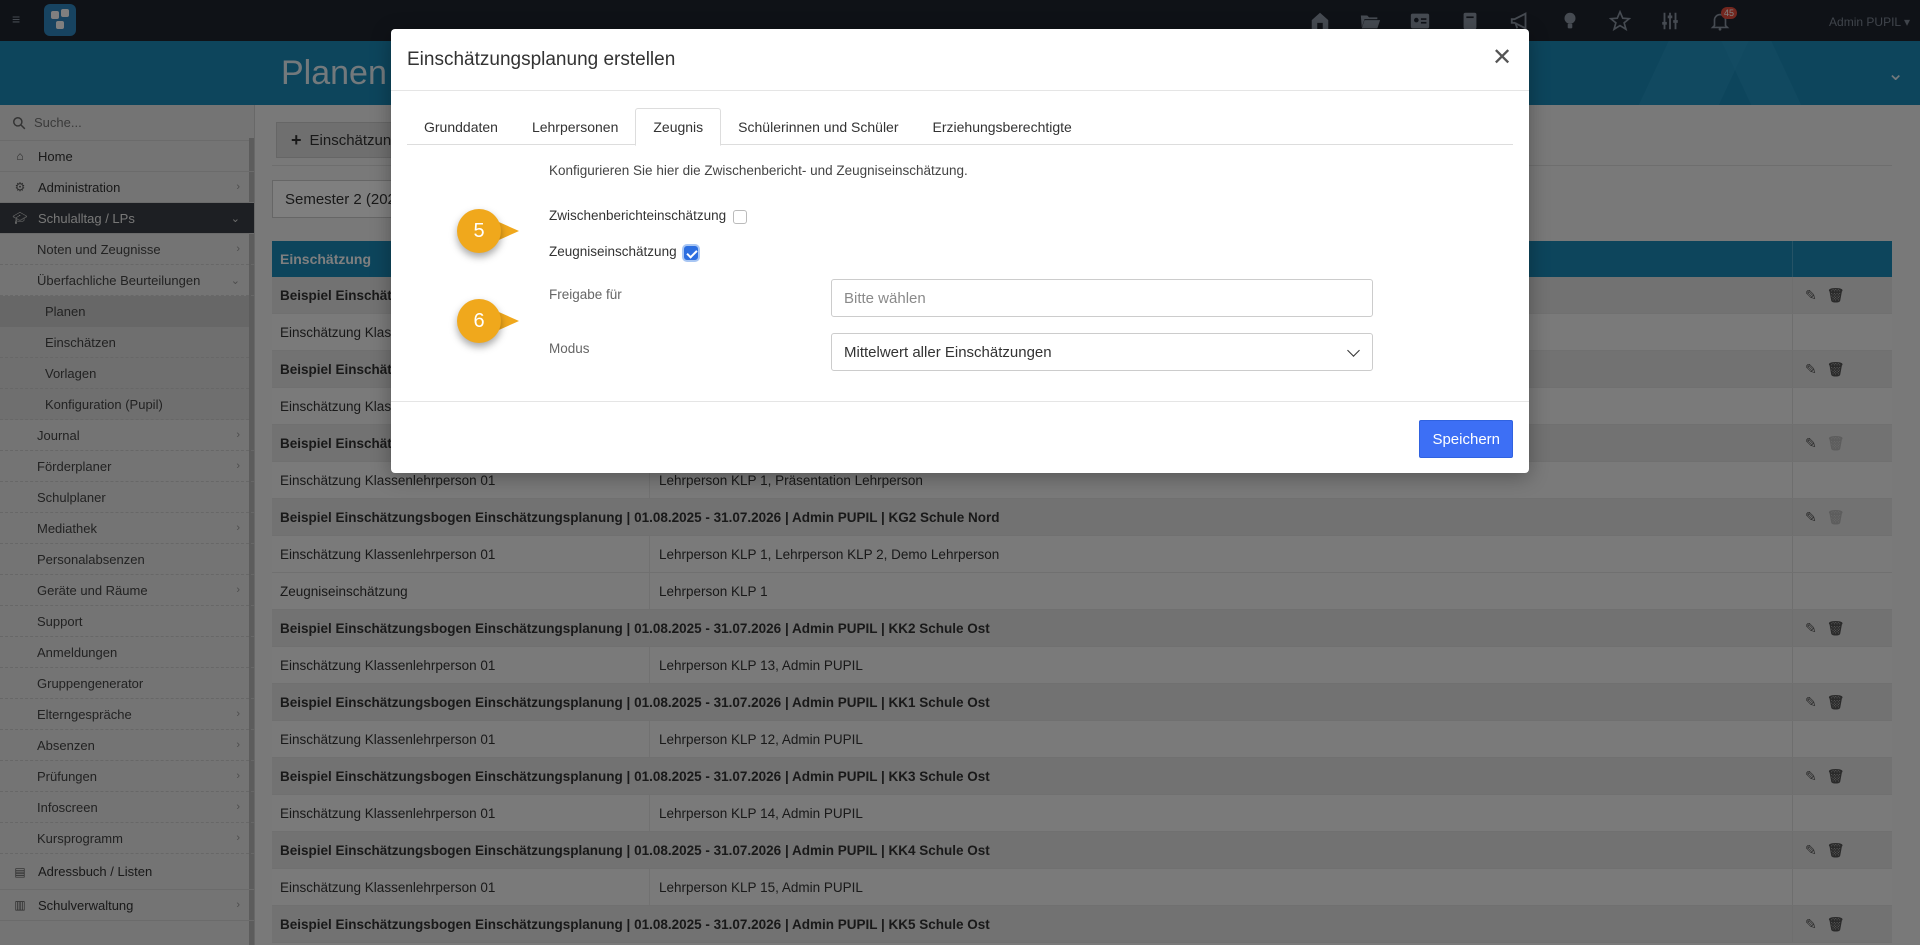 The image size is (1920, 945). Describe the element at coordinates (461, 126) in the screenshot. I see `tab-grunddaten: Grunddaten` at that location.